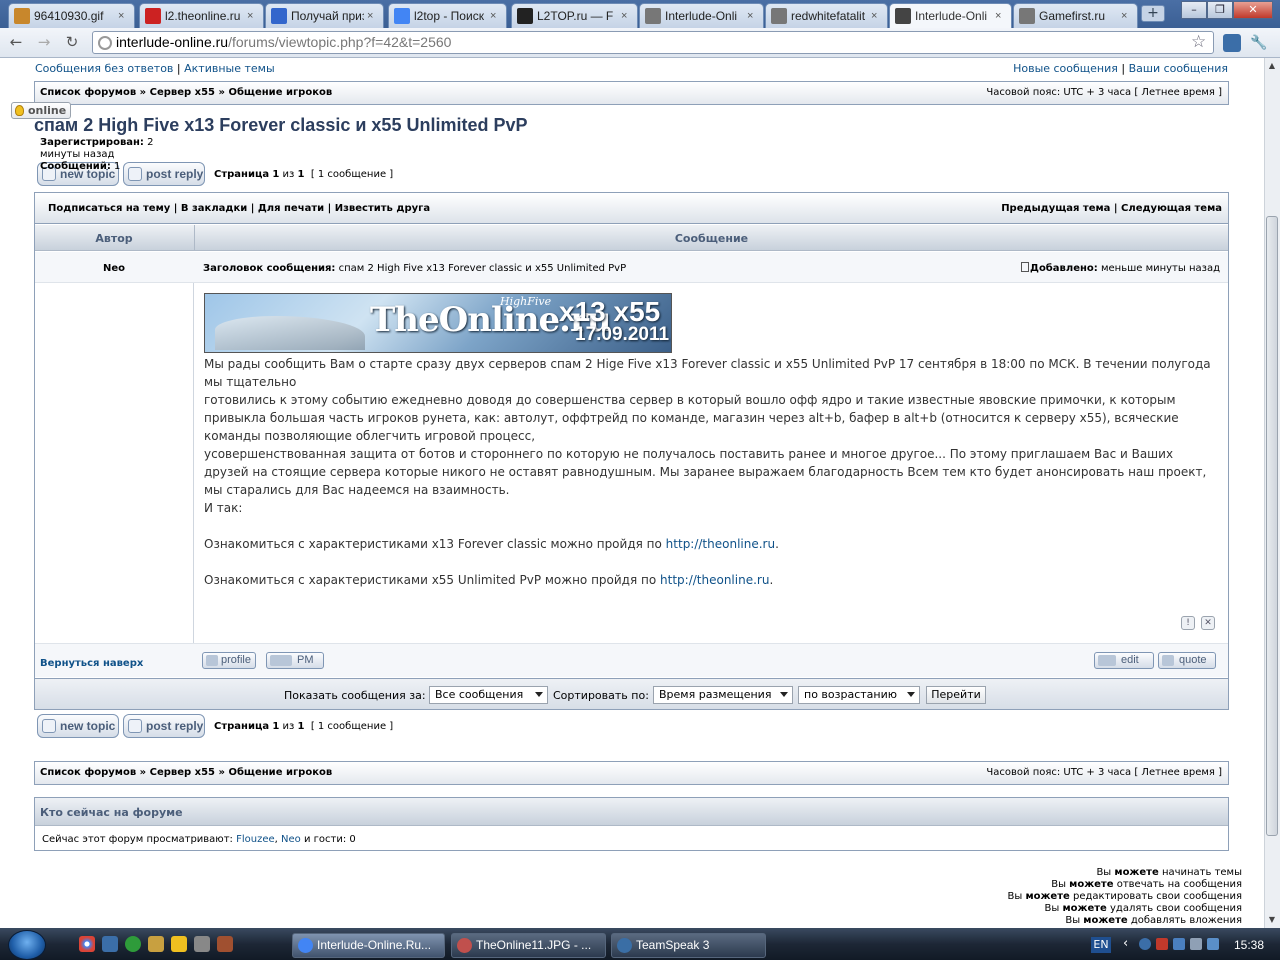  I want to click on browser-tab: Gamefirst.ru ×, so click(1075, 15).